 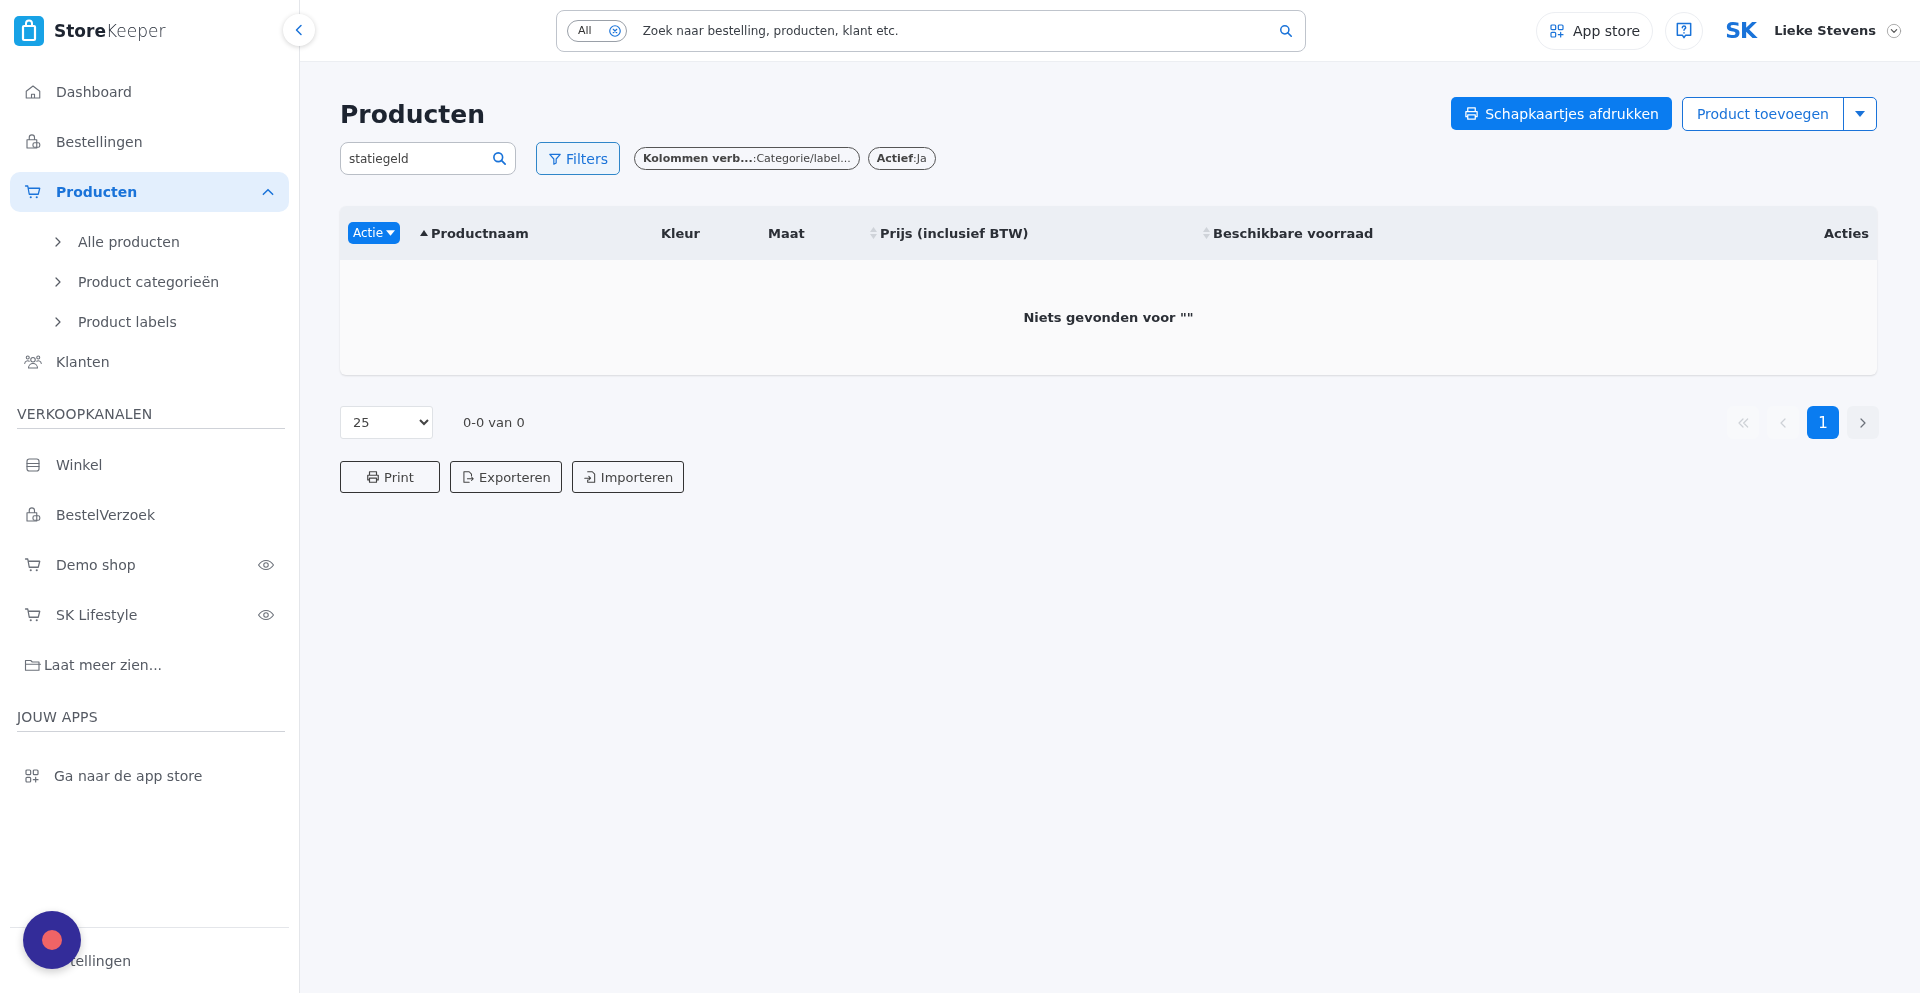 I want to click on column-header: Maat, so click(x=787, y=233).